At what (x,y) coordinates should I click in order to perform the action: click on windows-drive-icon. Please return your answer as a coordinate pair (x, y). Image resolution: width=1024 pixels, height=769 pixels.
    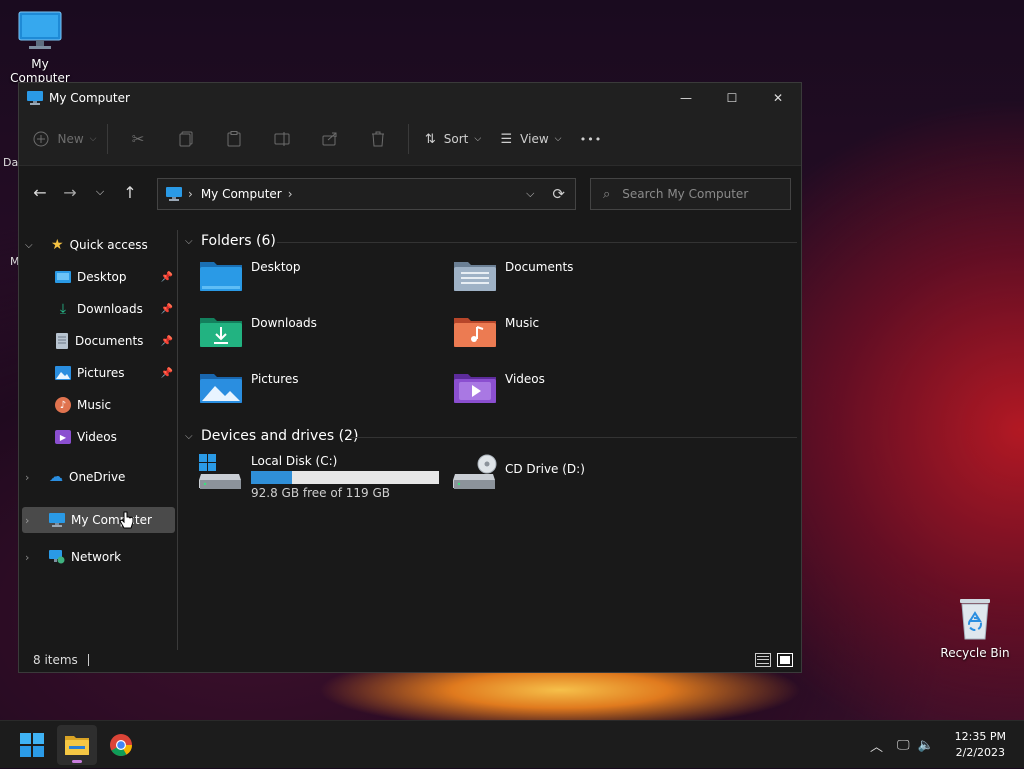
    Looking at the image, I should click on (220, 471).